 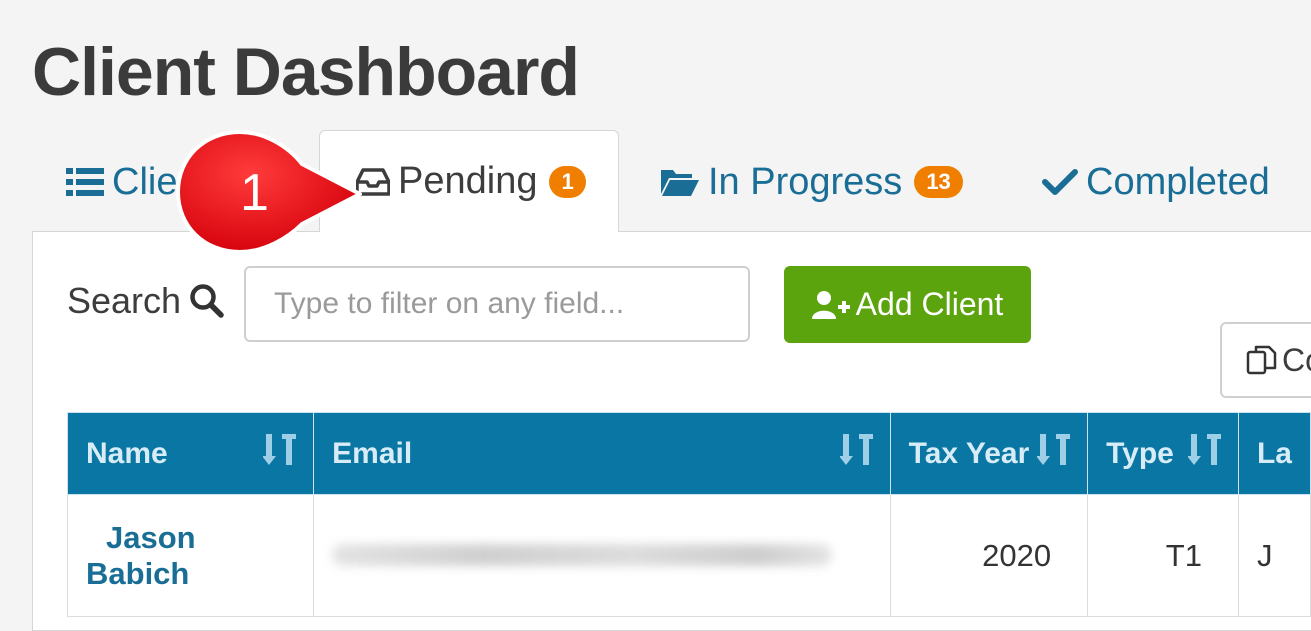 I want to click on cell-name: Jason Babich, so click(x=190, y=555).